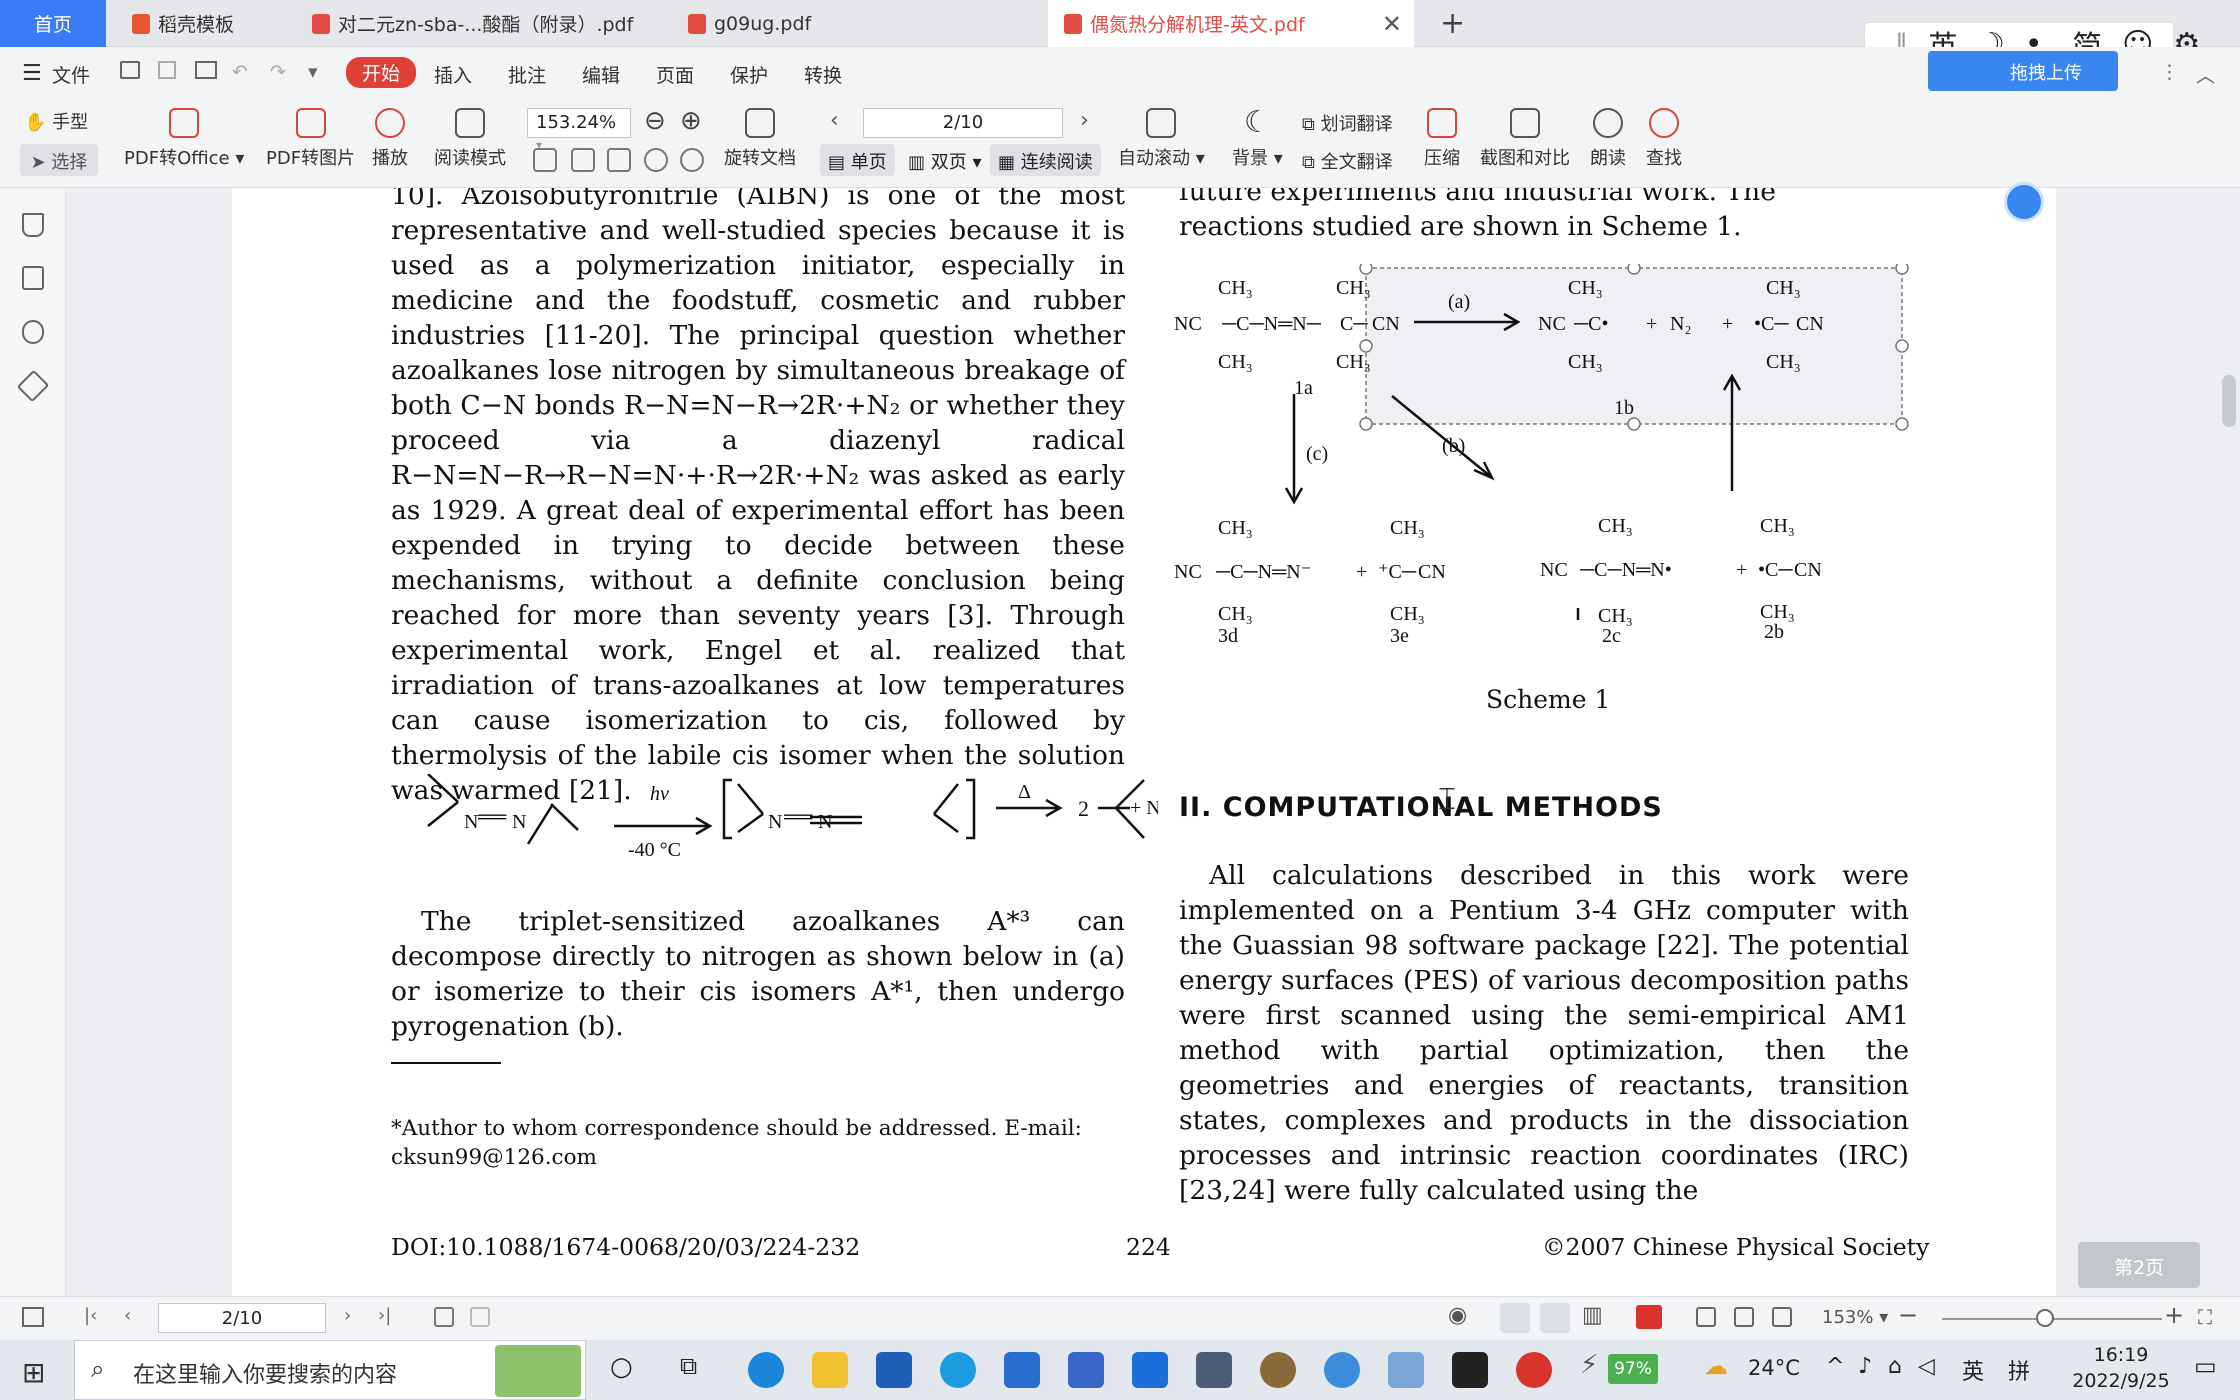 The width and height of the screenshot is (2240, 1400). I want to click on battery-indicator: 97%, so click(1633, 1369).